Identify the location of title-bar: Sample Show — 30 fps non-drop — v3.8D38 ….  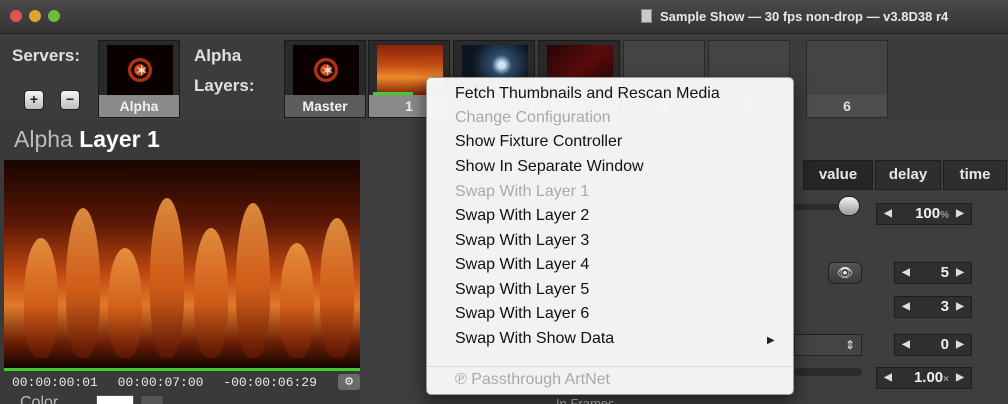
(504, 17).